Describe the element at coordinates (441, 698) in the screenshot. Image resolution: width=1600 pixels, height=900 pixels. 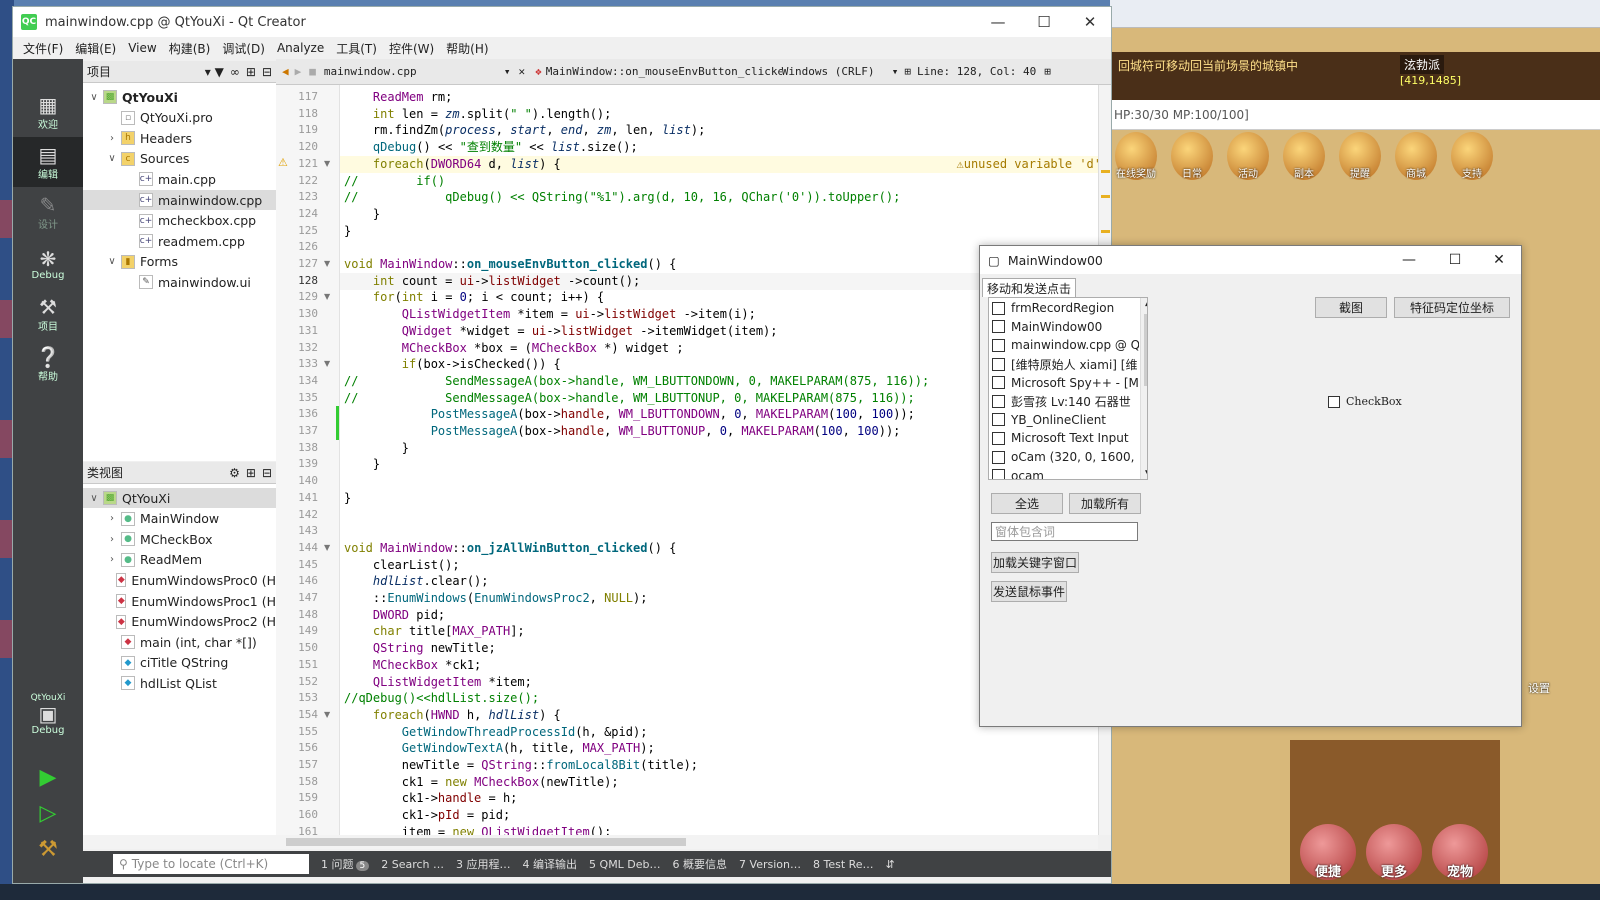
I see `code-line: //qDebug()<<hdlList.size();` at that location.